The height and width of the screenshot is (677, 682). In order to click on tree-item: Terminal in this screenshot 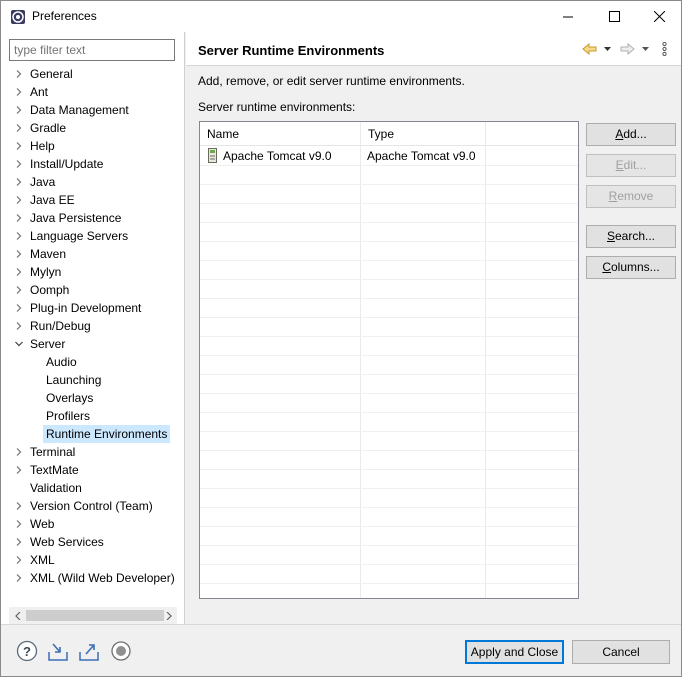, I will do `click(93, 452)`.